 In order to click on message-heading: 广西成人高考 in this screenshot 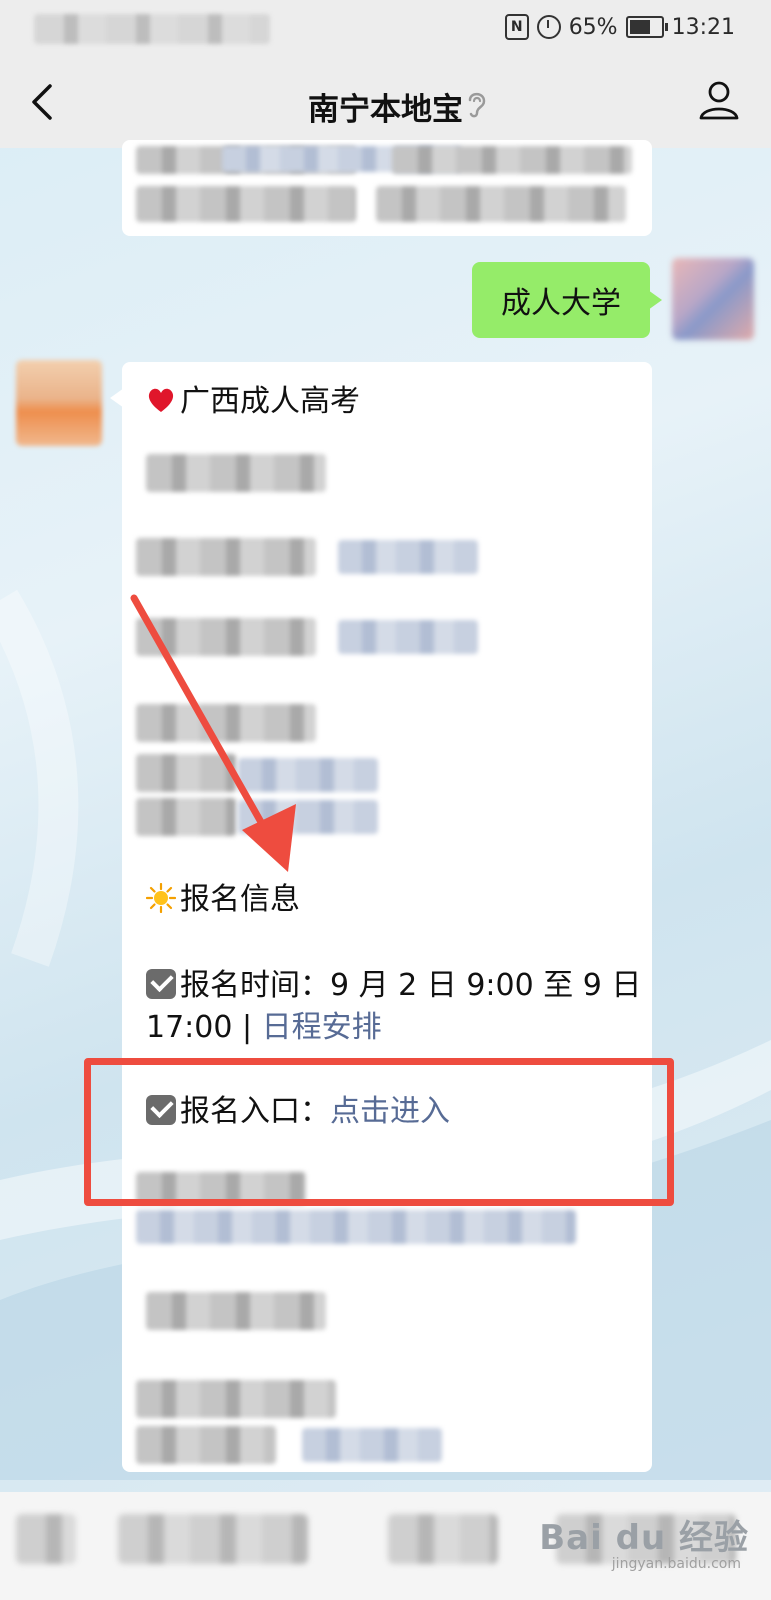, I will do `click(253, 398)`.